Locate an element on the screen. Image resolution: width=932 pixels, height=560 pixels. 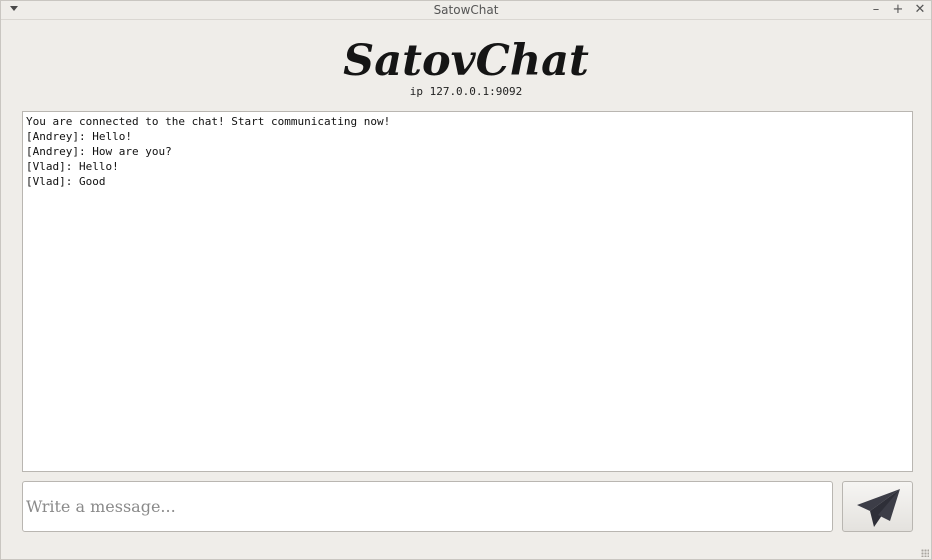
resize-grip is located at coordinates (925, 553).